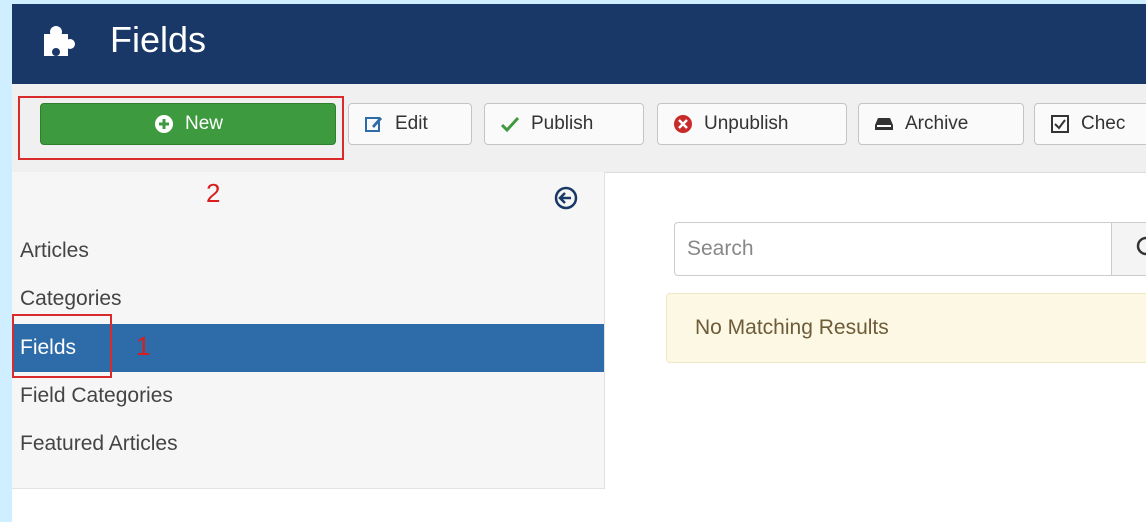  Describe the element at coordinates (906, 328) in the screenshot. I see `no-results-alert: No Matching Results` at that location.